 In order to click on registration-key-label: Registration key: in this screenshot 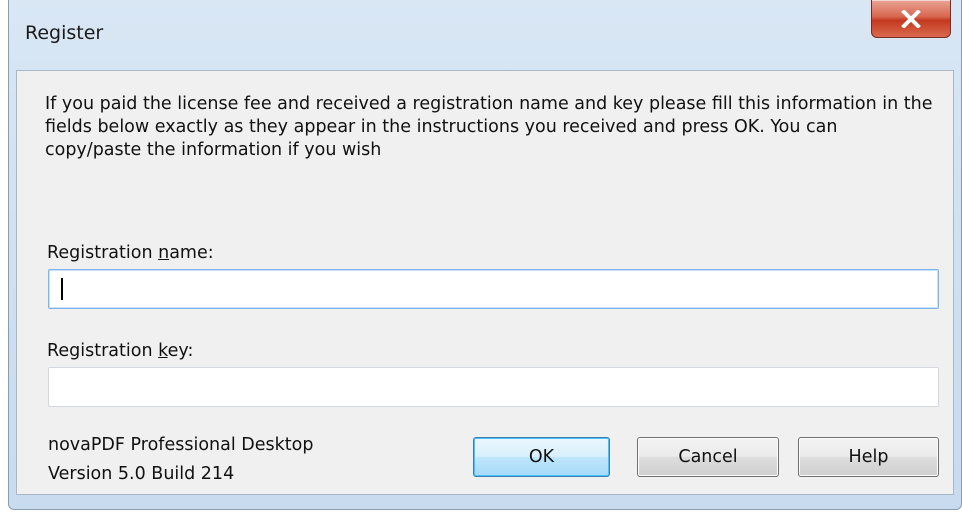, I will do `click(120, 351)`.